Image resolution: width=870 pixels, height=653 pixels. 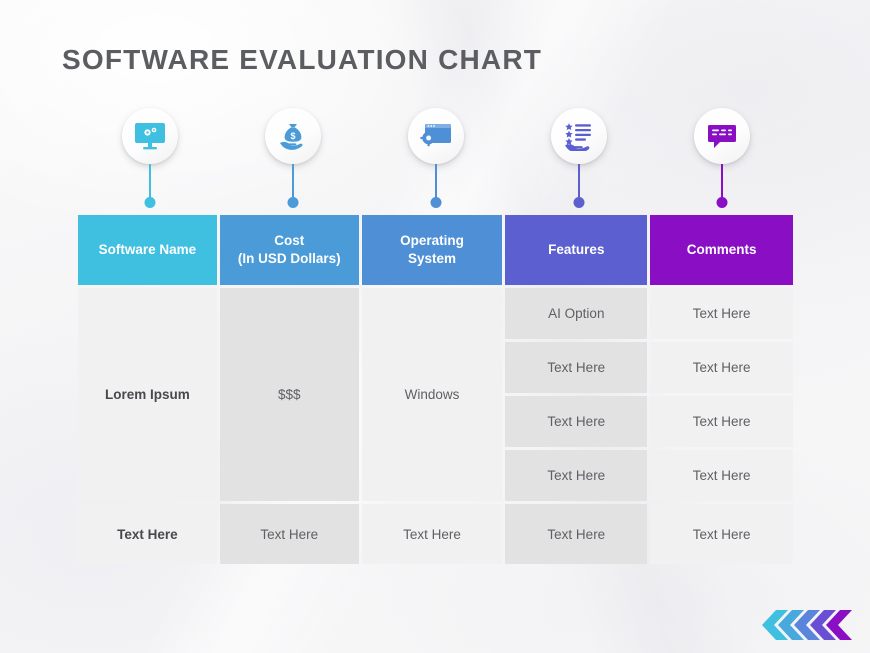 What do you see at coordinates (302, 59) in the screenshot?
I see `page-title: SOFTWARE EVALUATION CHART` at bounding box center [302, 59].